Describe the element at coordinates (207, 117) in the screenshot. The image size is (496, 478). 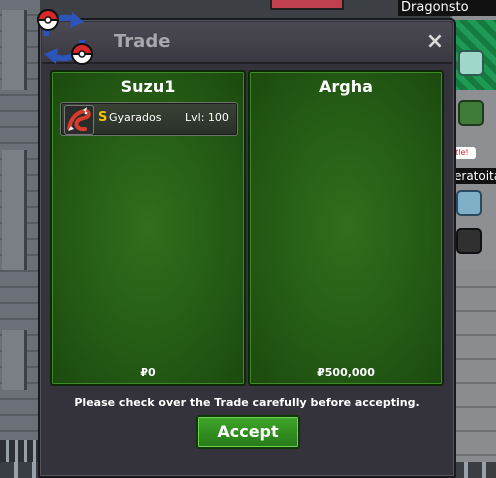
I see `pokemon-level: Lvl: 100` at that location.